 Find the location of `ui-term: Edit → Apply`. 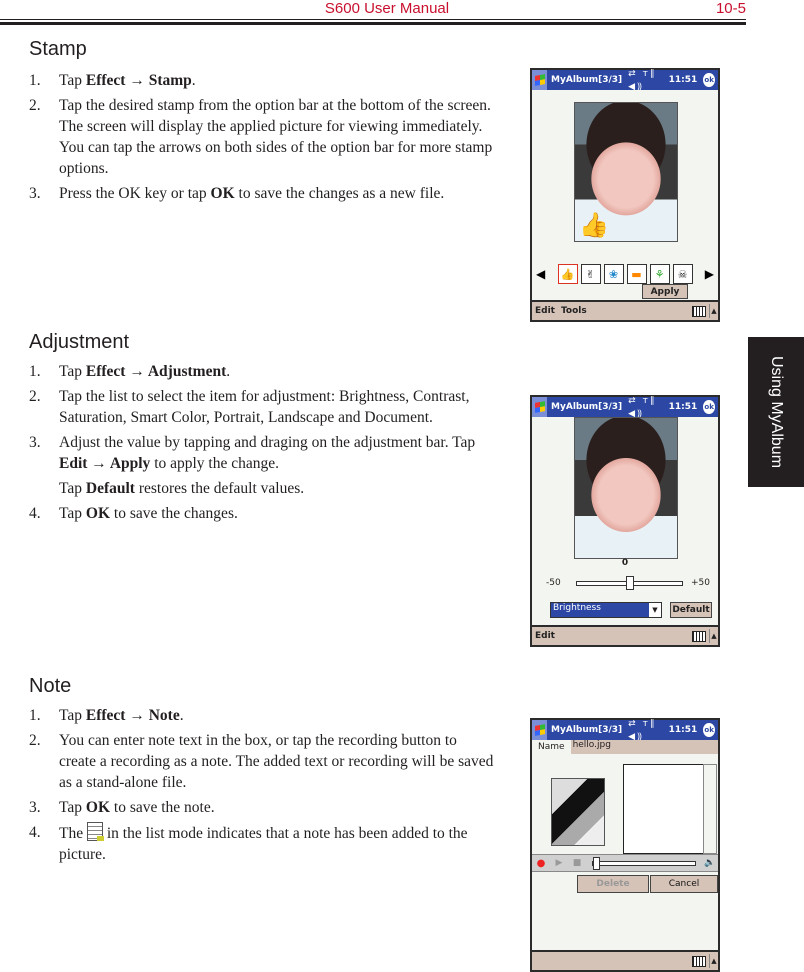

ui-term: Edit → Apply is located at coordinates (105, 463).